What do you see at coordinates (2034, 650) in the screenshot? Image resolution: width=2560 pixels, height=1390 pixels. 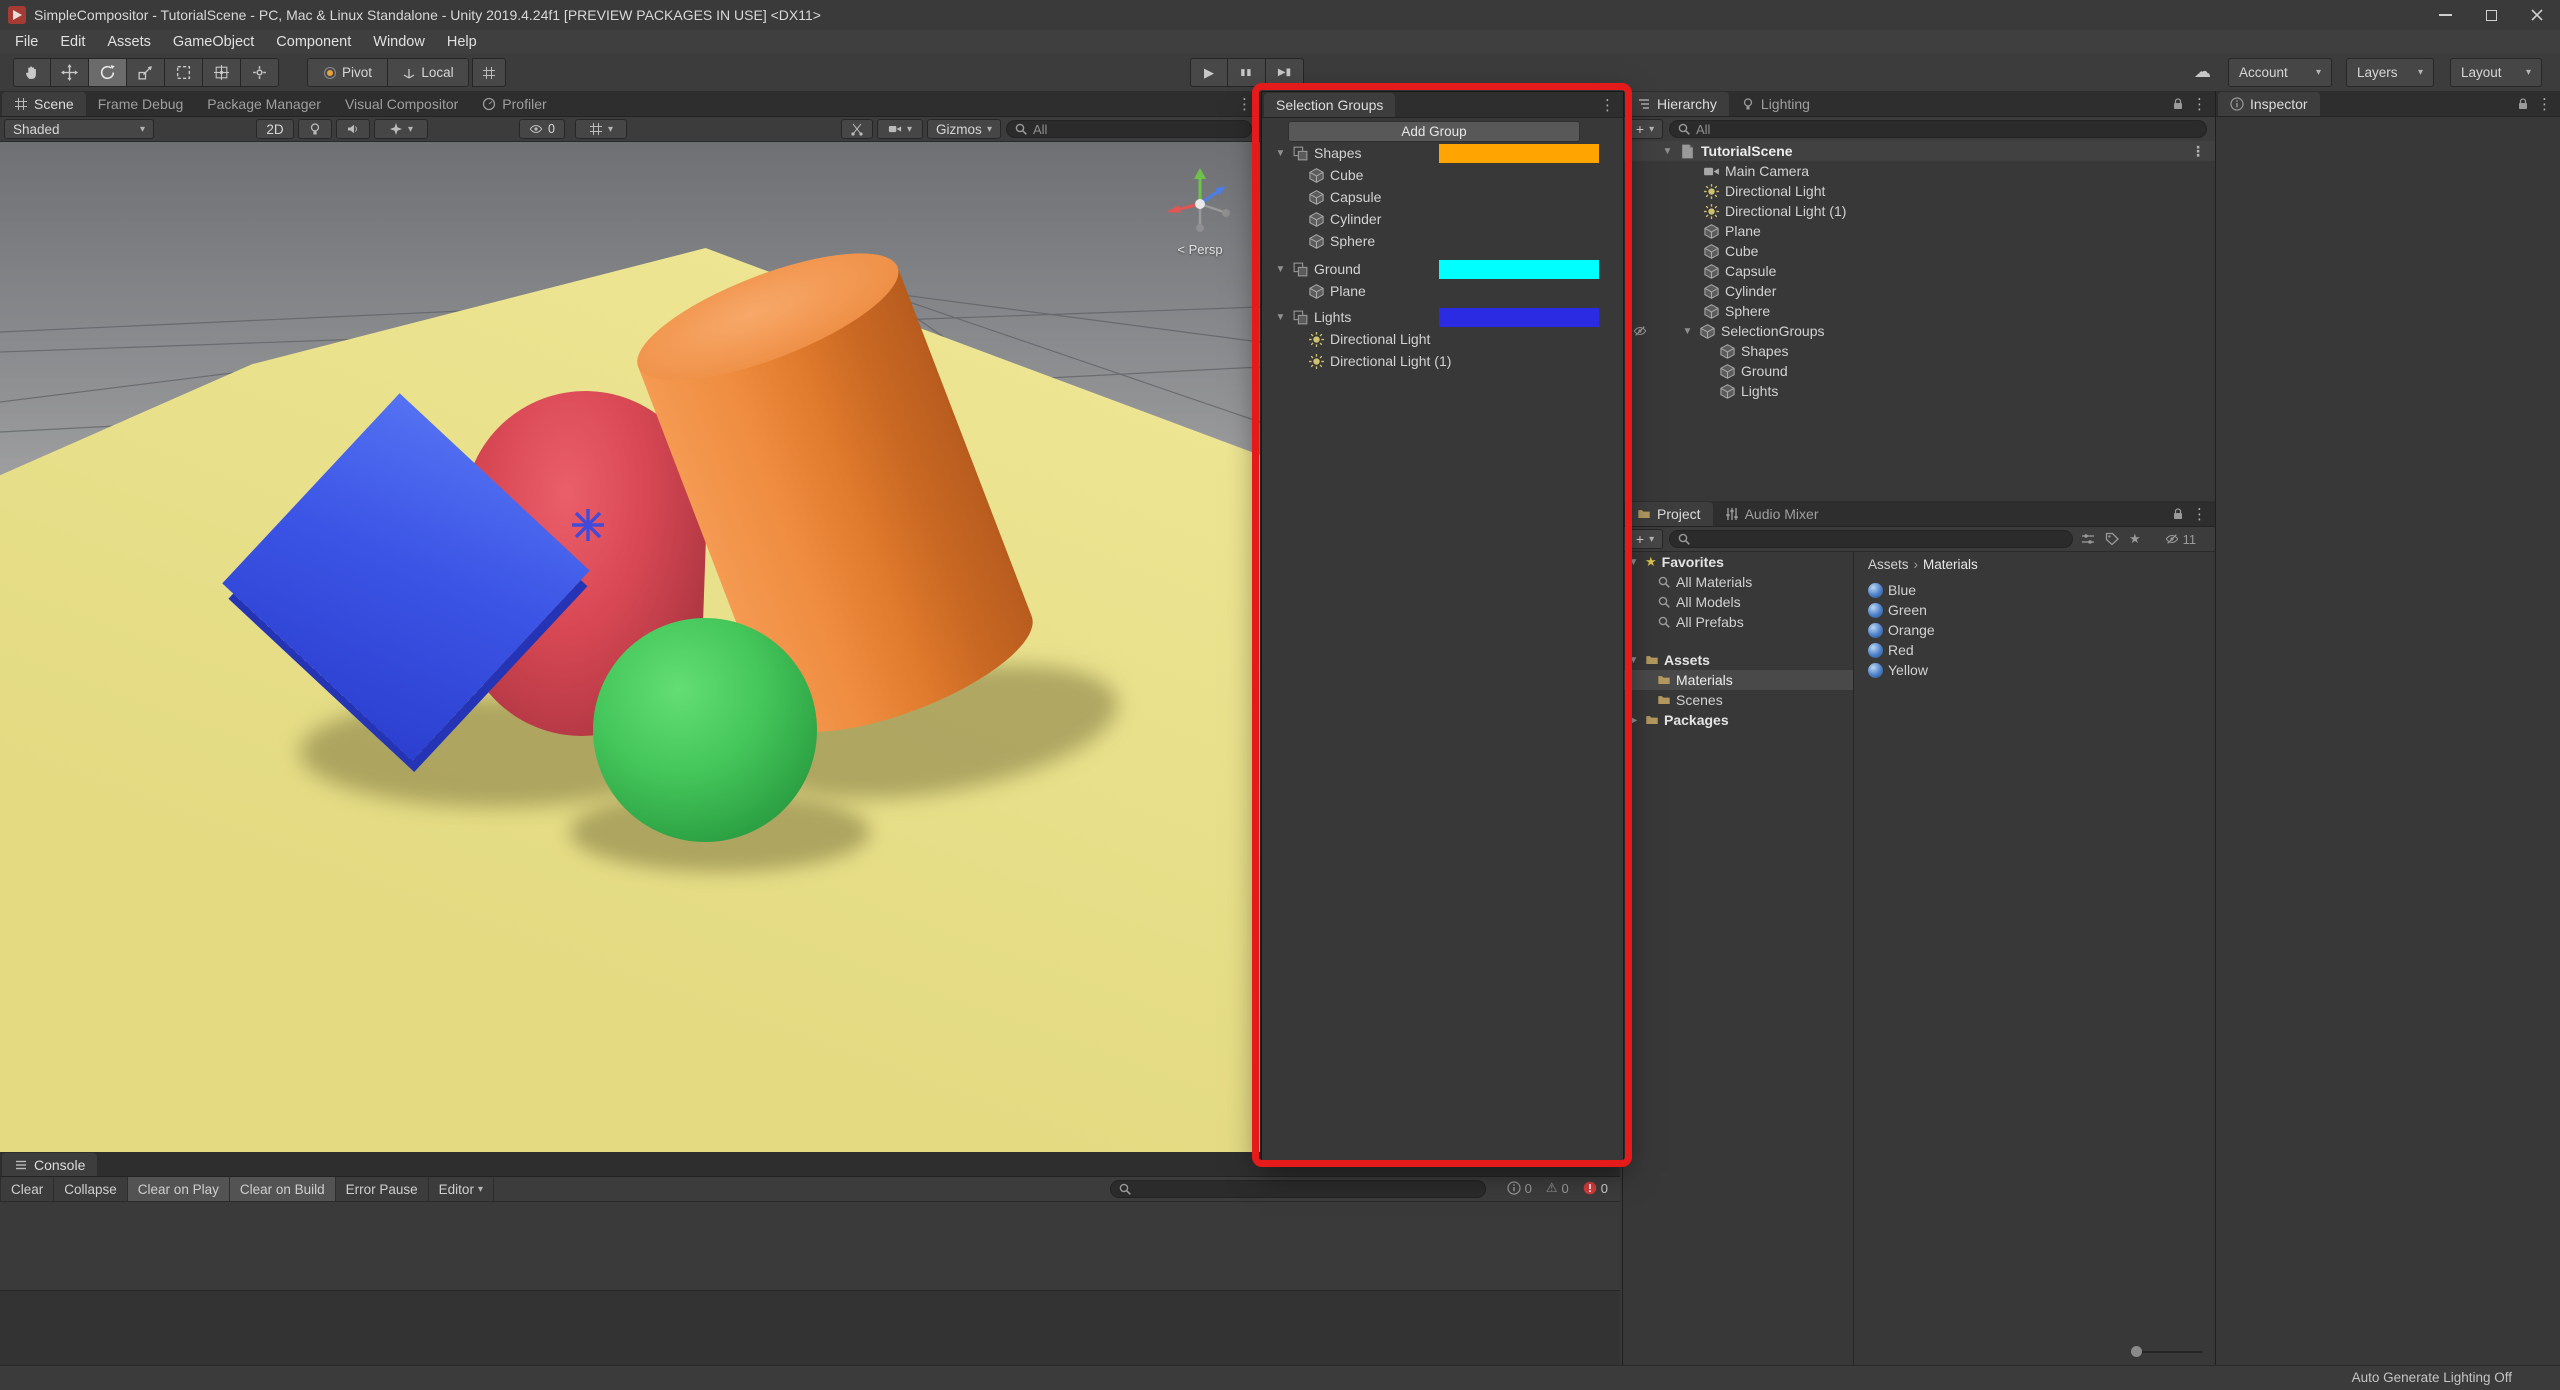 I see `asset-material-red: Red` at bounding box center [2034, 650].